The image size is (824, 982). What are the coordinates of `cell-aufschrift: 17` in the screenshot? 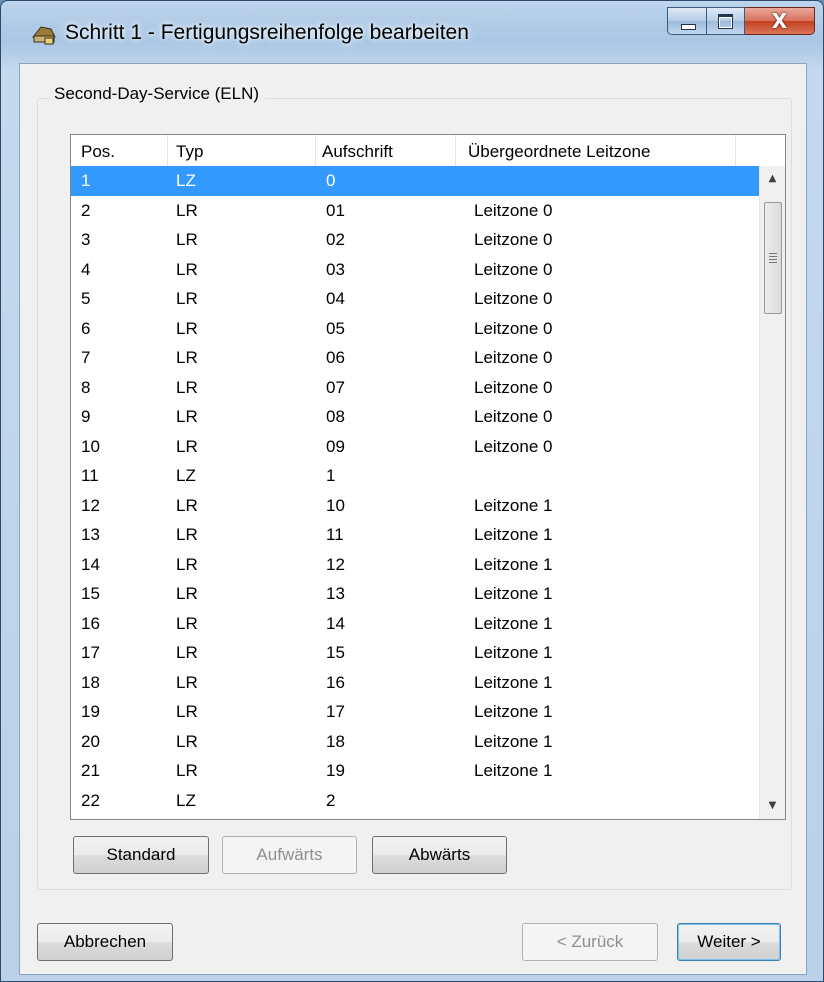 It's located at (335, 711).